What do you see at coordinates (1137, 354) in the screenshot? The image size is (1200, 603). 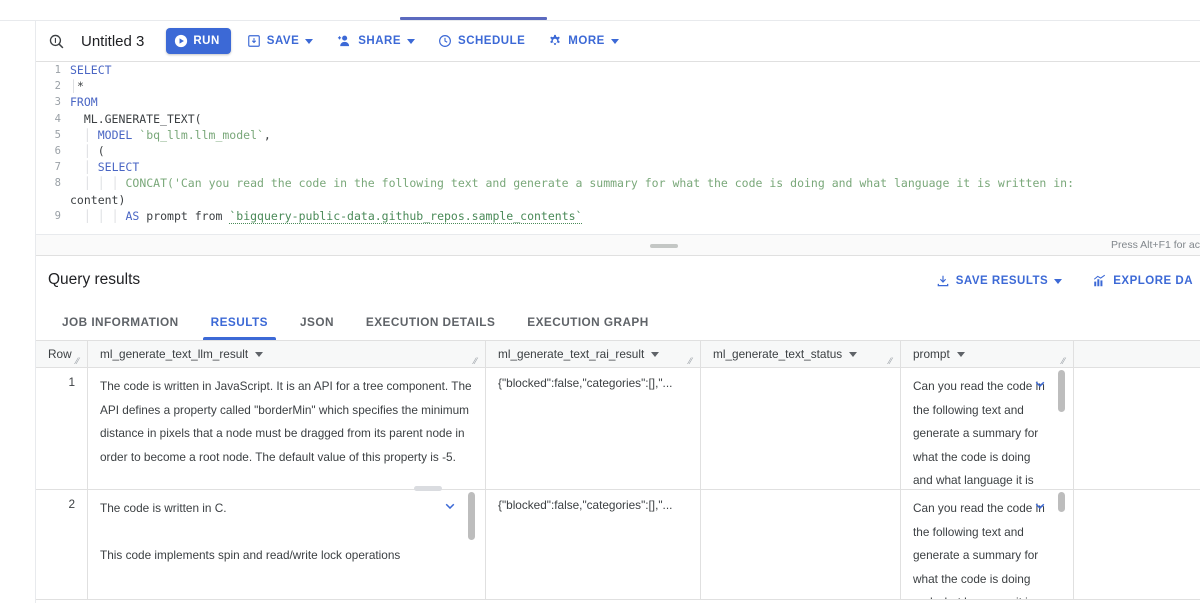 I see `column-header-filler` at bounding box center [1137, 354].